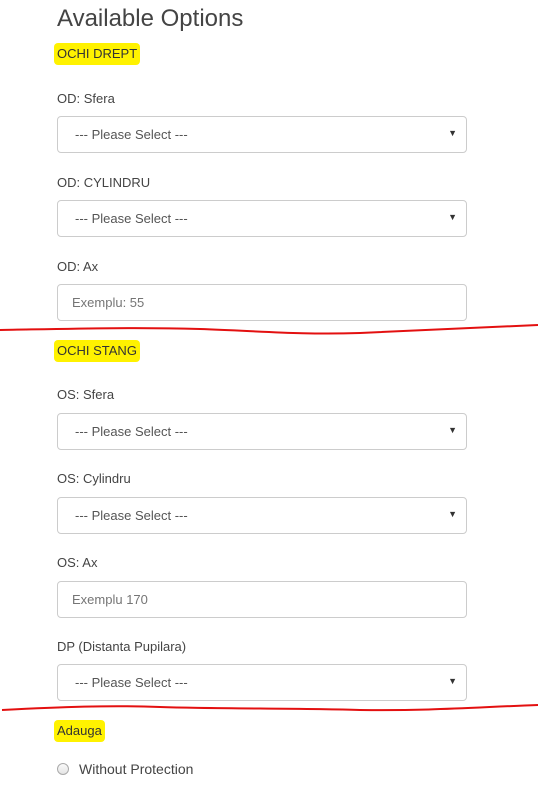 The width and height of the screenshot is (538, 789). What do you see at coordinates (86, 98) in the screenshot?
I see `od-sphere-label: OD: Sfera` at bounding box center [86, 98].